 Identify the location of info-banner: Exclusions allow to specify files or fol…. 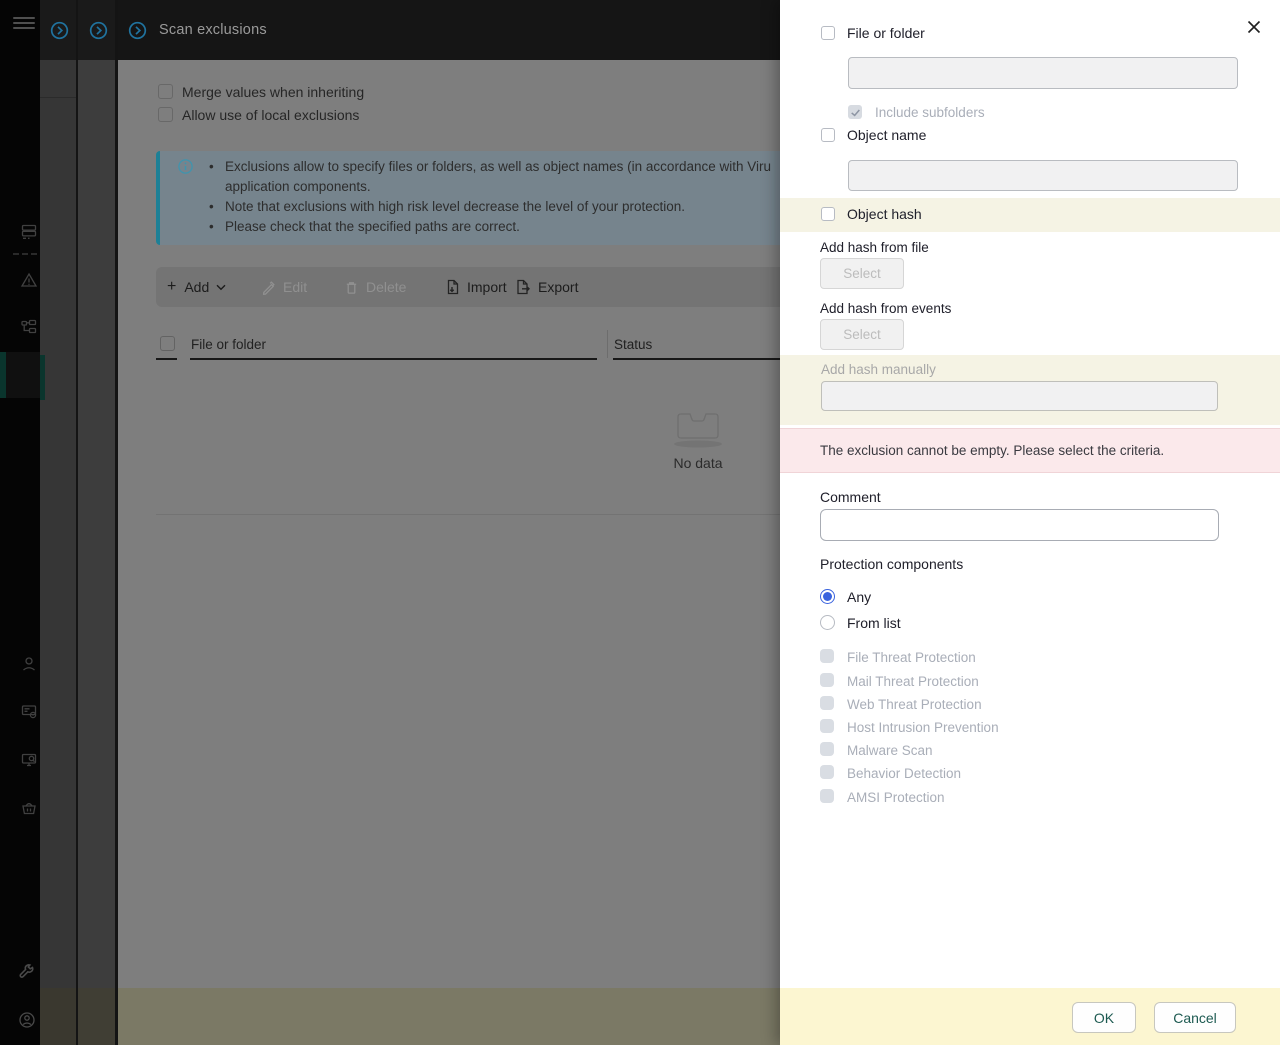
(473, 198).